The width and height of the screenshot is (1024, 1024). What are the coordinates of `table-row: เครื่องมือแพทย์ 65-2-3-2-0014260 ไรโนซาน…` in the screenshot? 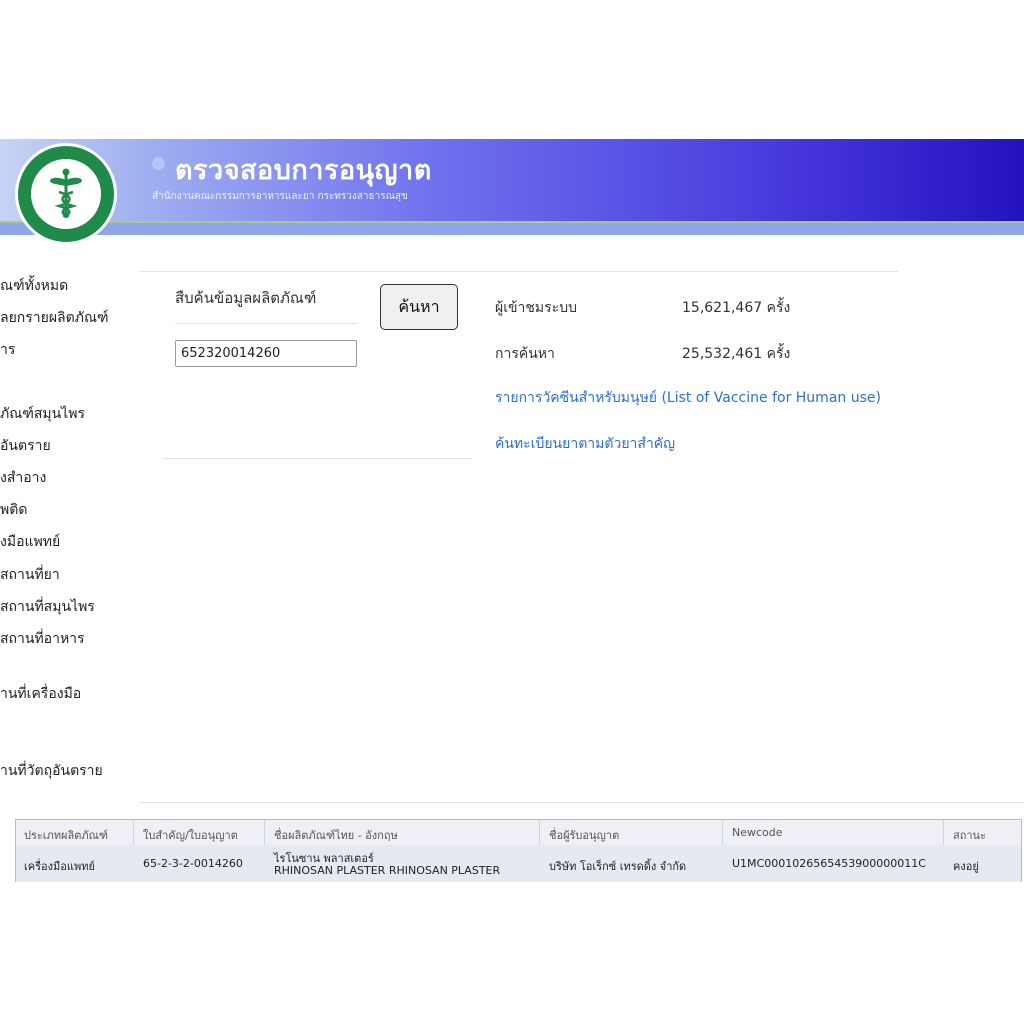 It's located at (518, 863).